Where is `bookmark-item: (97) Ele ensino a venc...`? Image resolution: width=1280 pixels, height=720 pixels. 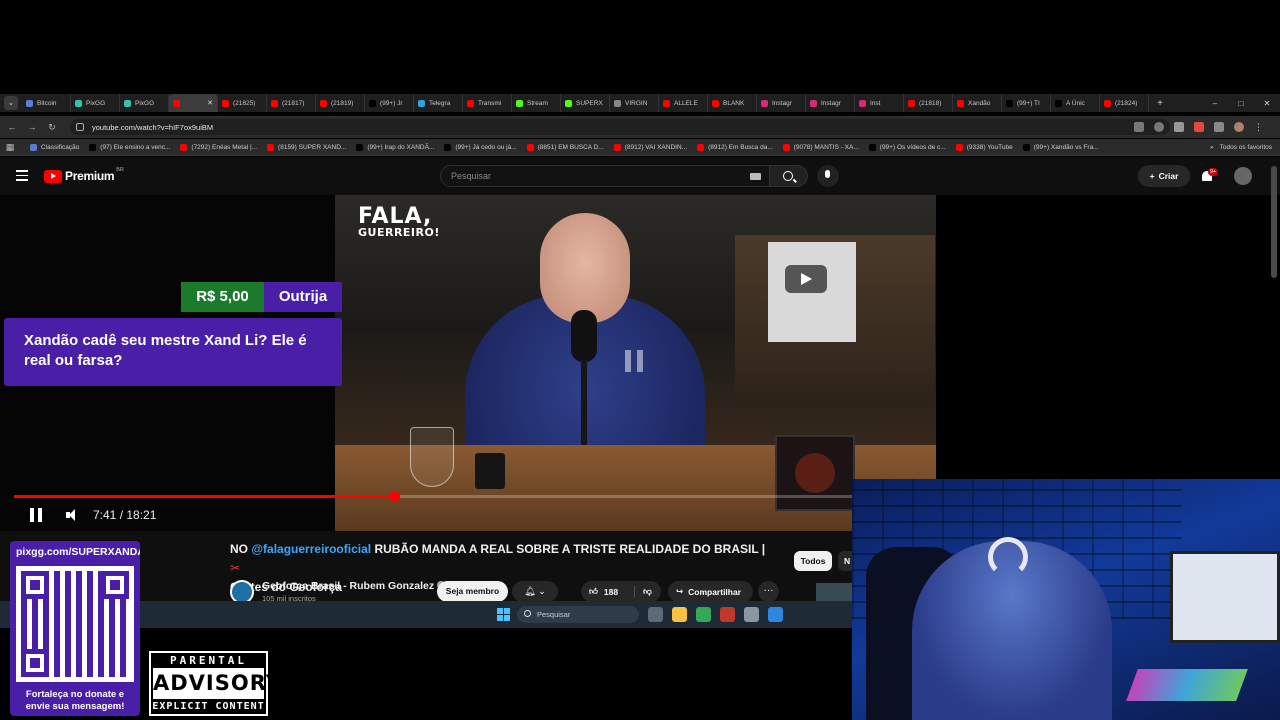
bookmark-item: (97) Ele ensino a venc... is located at coordinates (130, 147).